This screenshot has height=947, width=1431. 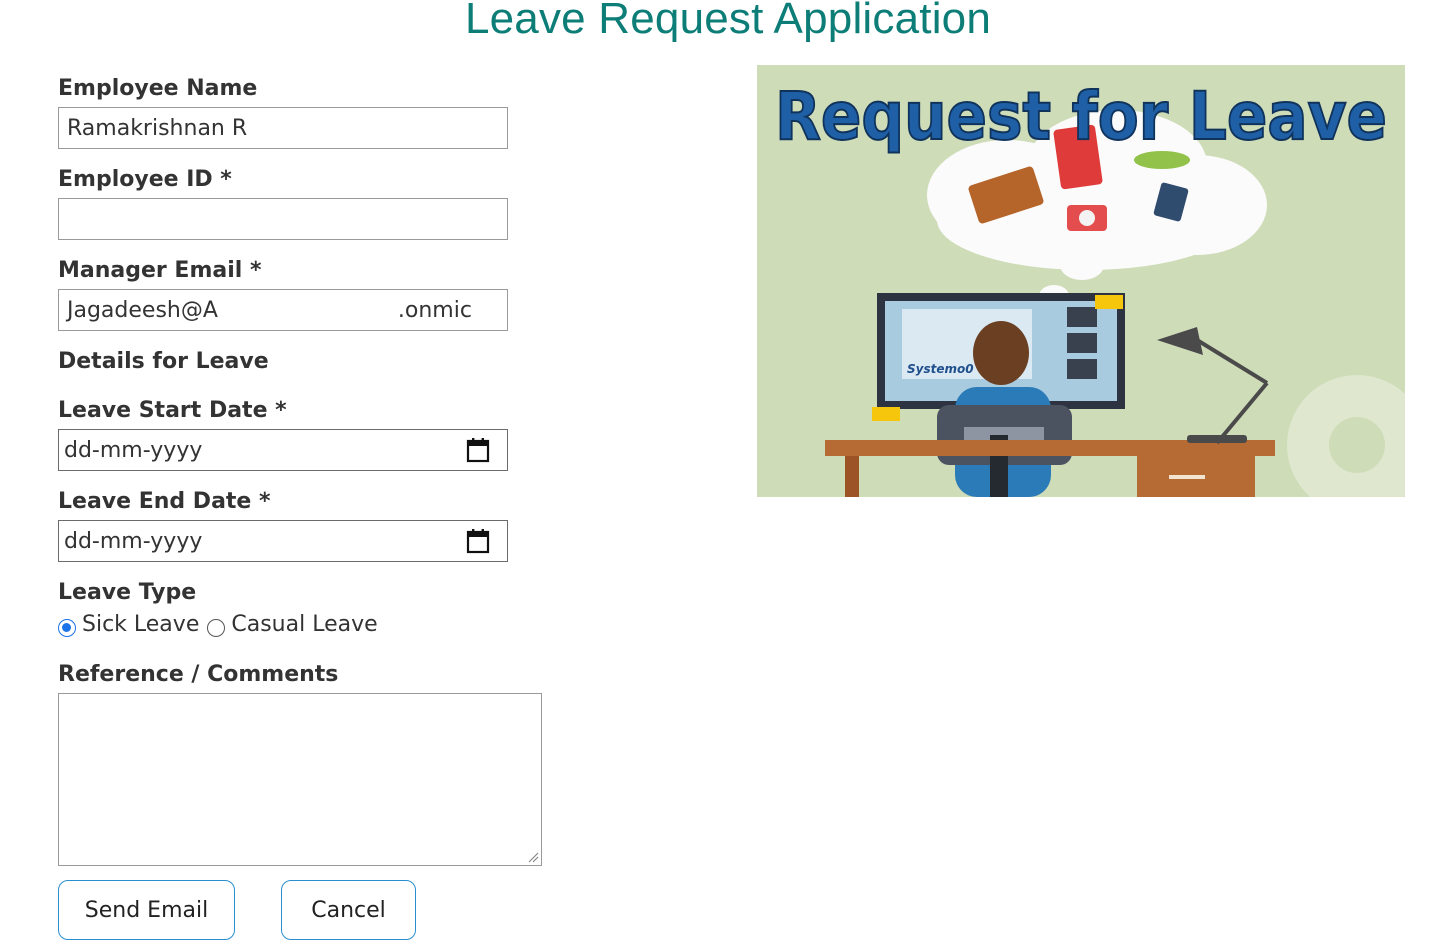 I want to click on resize-grip-icon, so click(x=533, y=857).